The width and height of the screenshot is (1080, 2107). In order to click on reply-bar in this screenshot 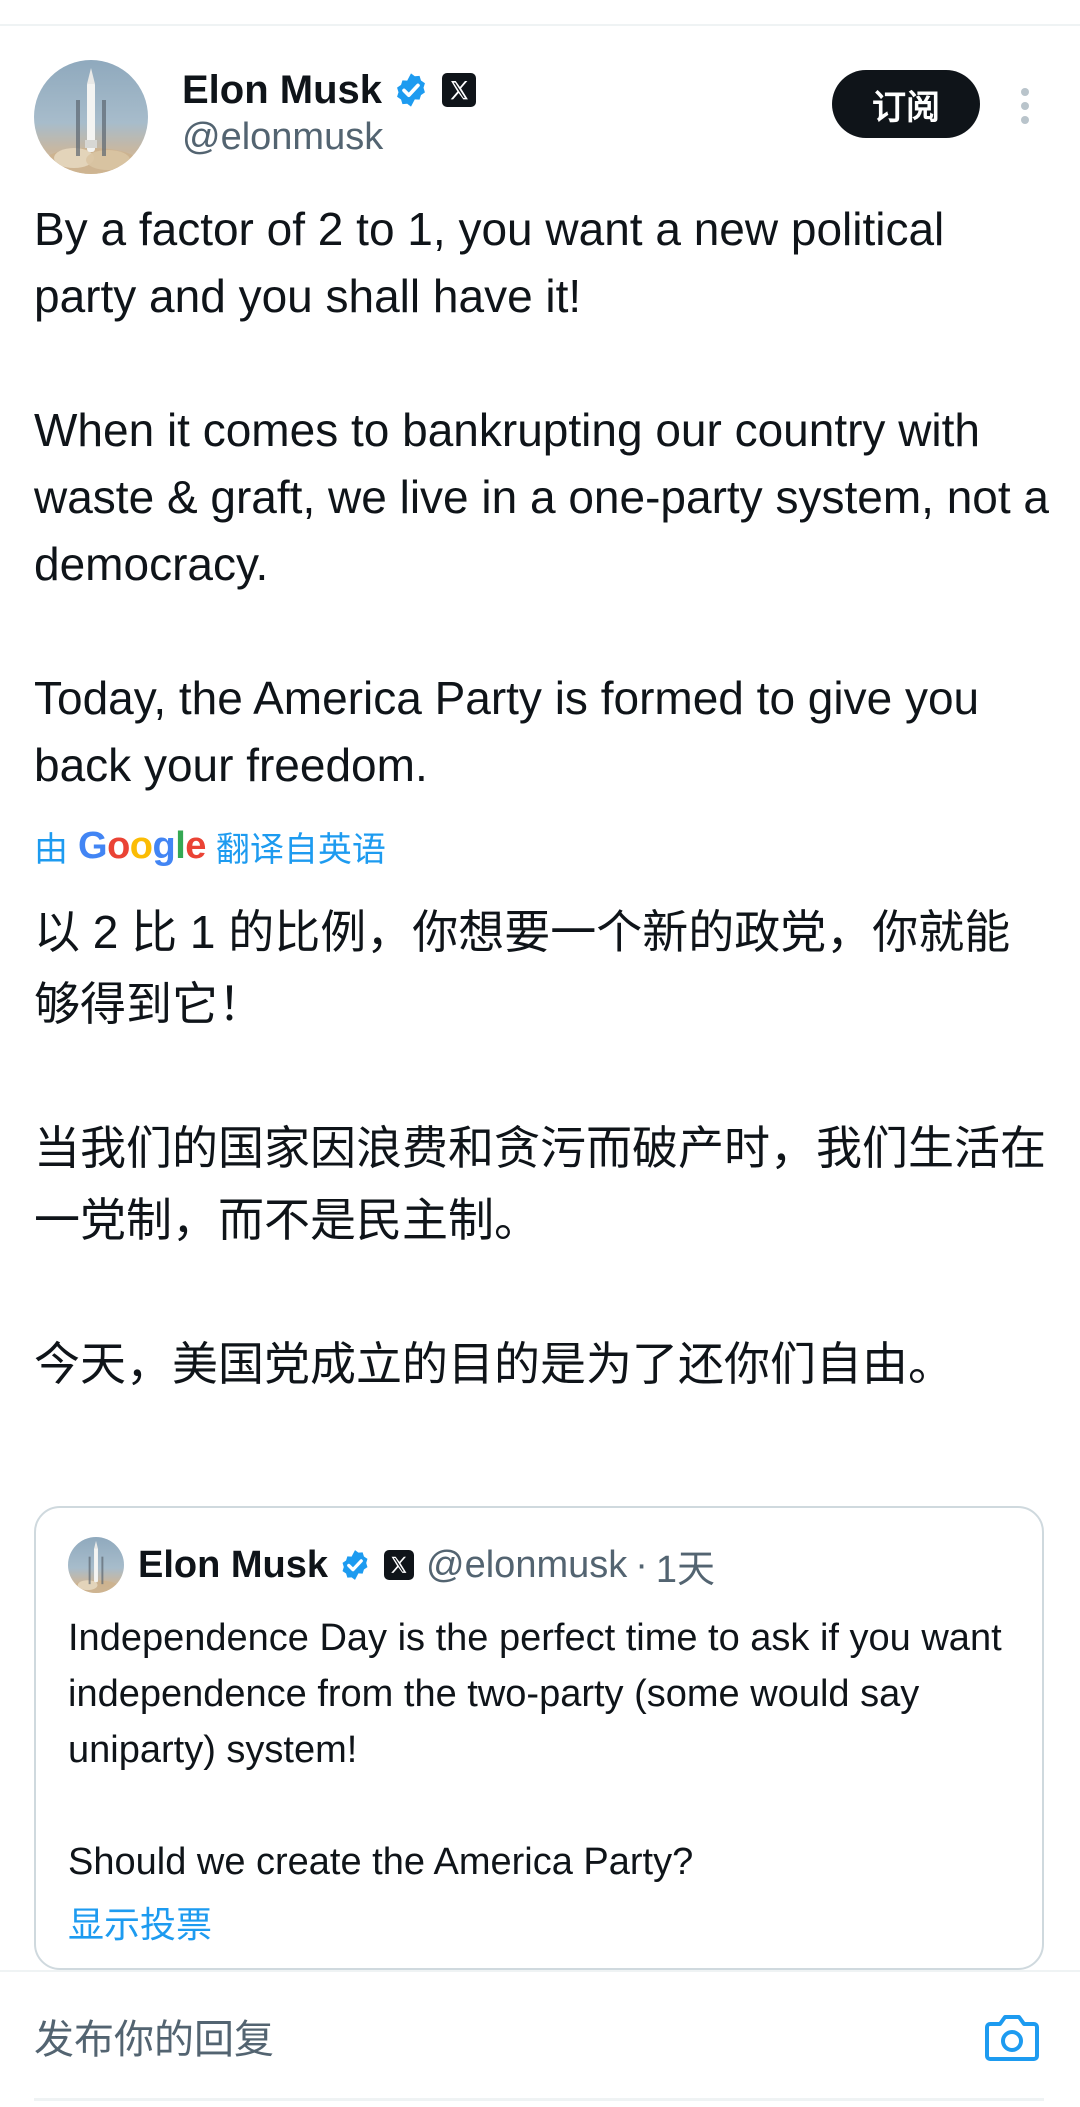, I will do `click(540, 2038)`.